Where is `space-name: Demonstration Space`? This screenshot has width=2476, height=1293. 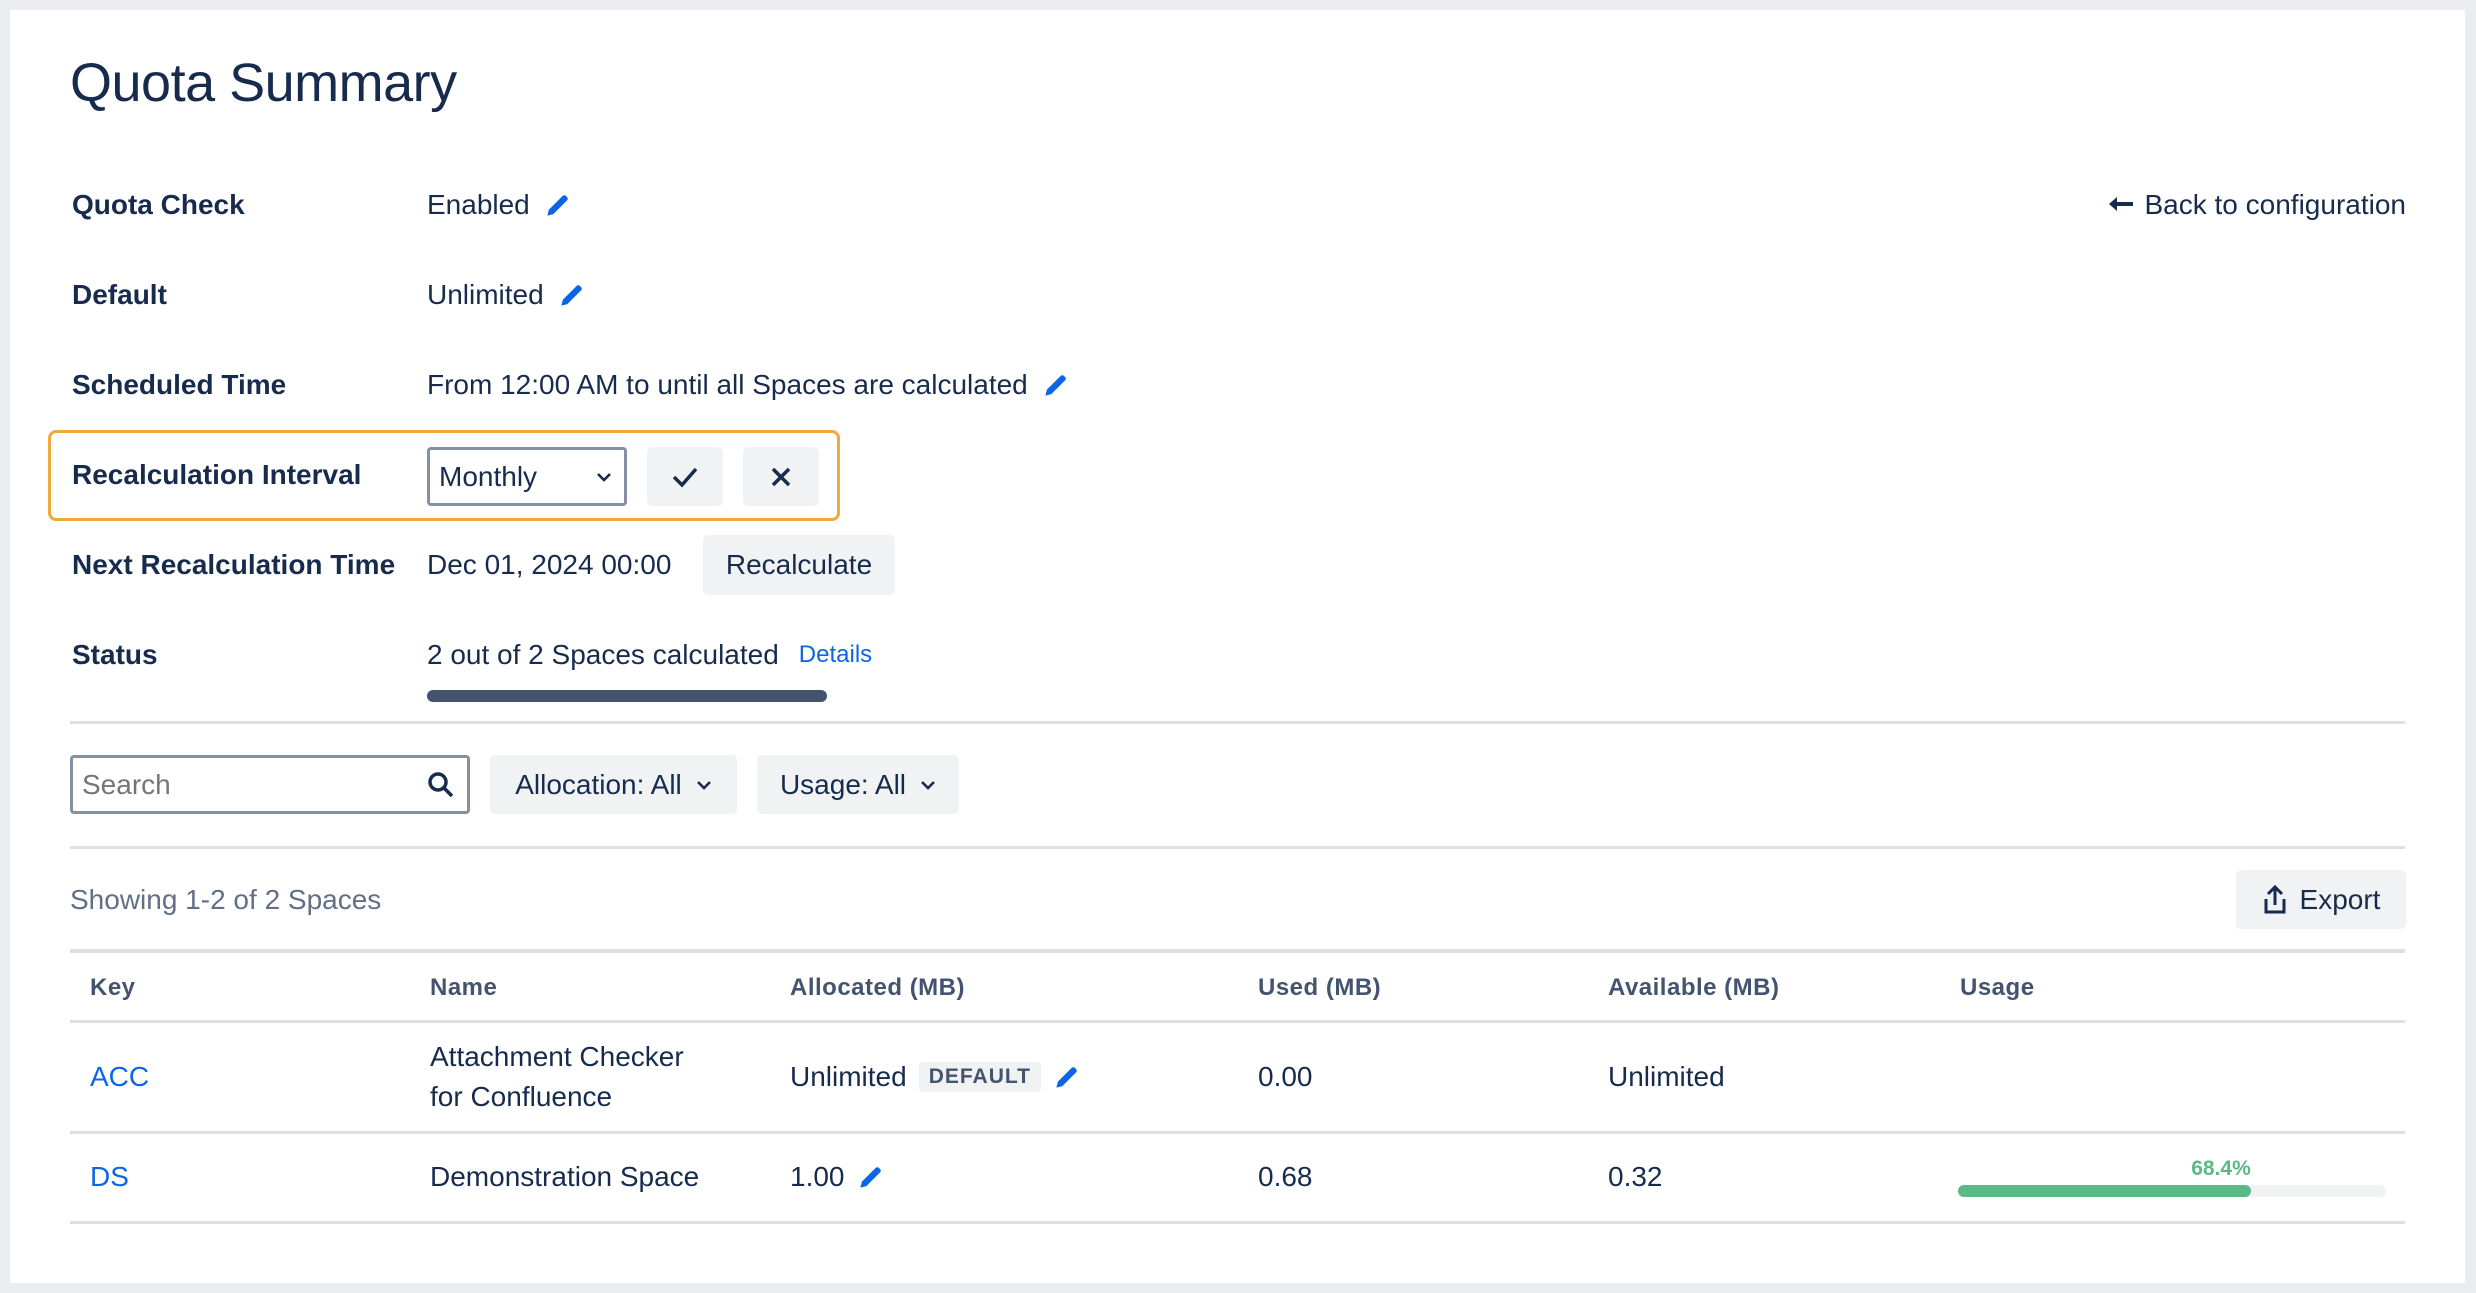
space-name: Demonstration Space is located at coordinates (565, 1176).